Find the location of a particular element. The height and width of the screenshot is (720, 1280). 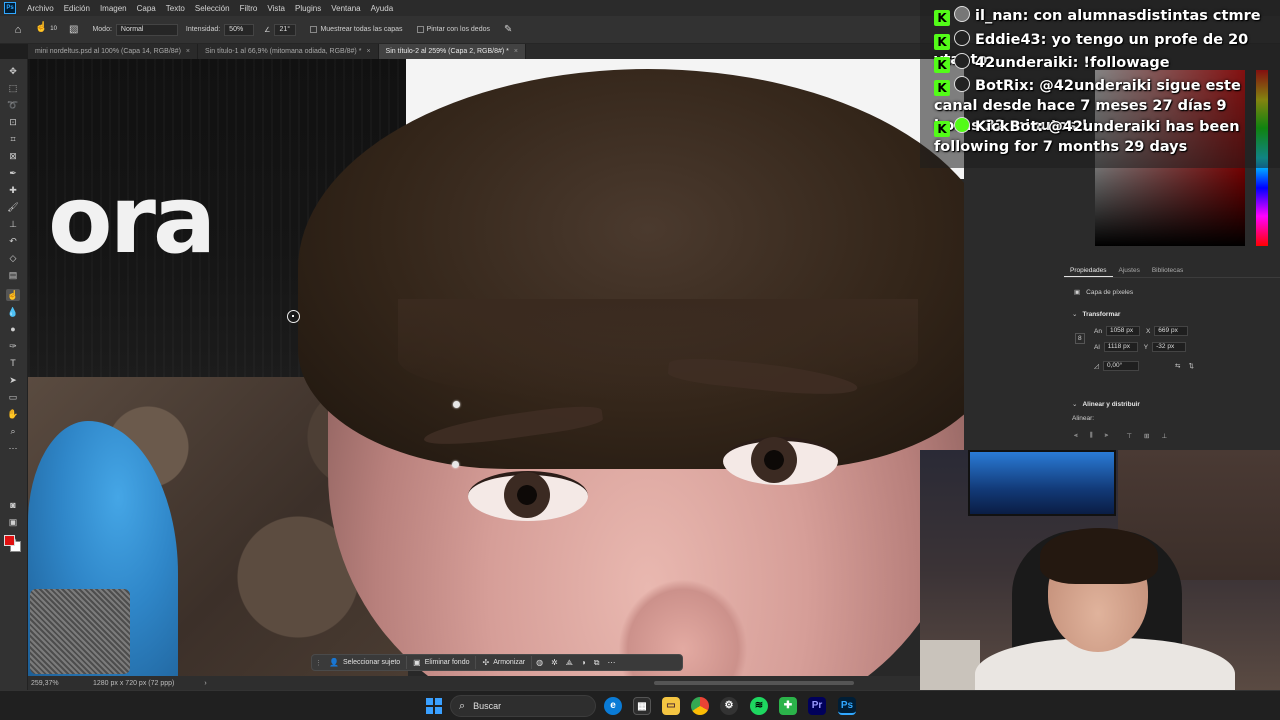

sparkle-icon: ✲ is located at coordinates (554, 662).